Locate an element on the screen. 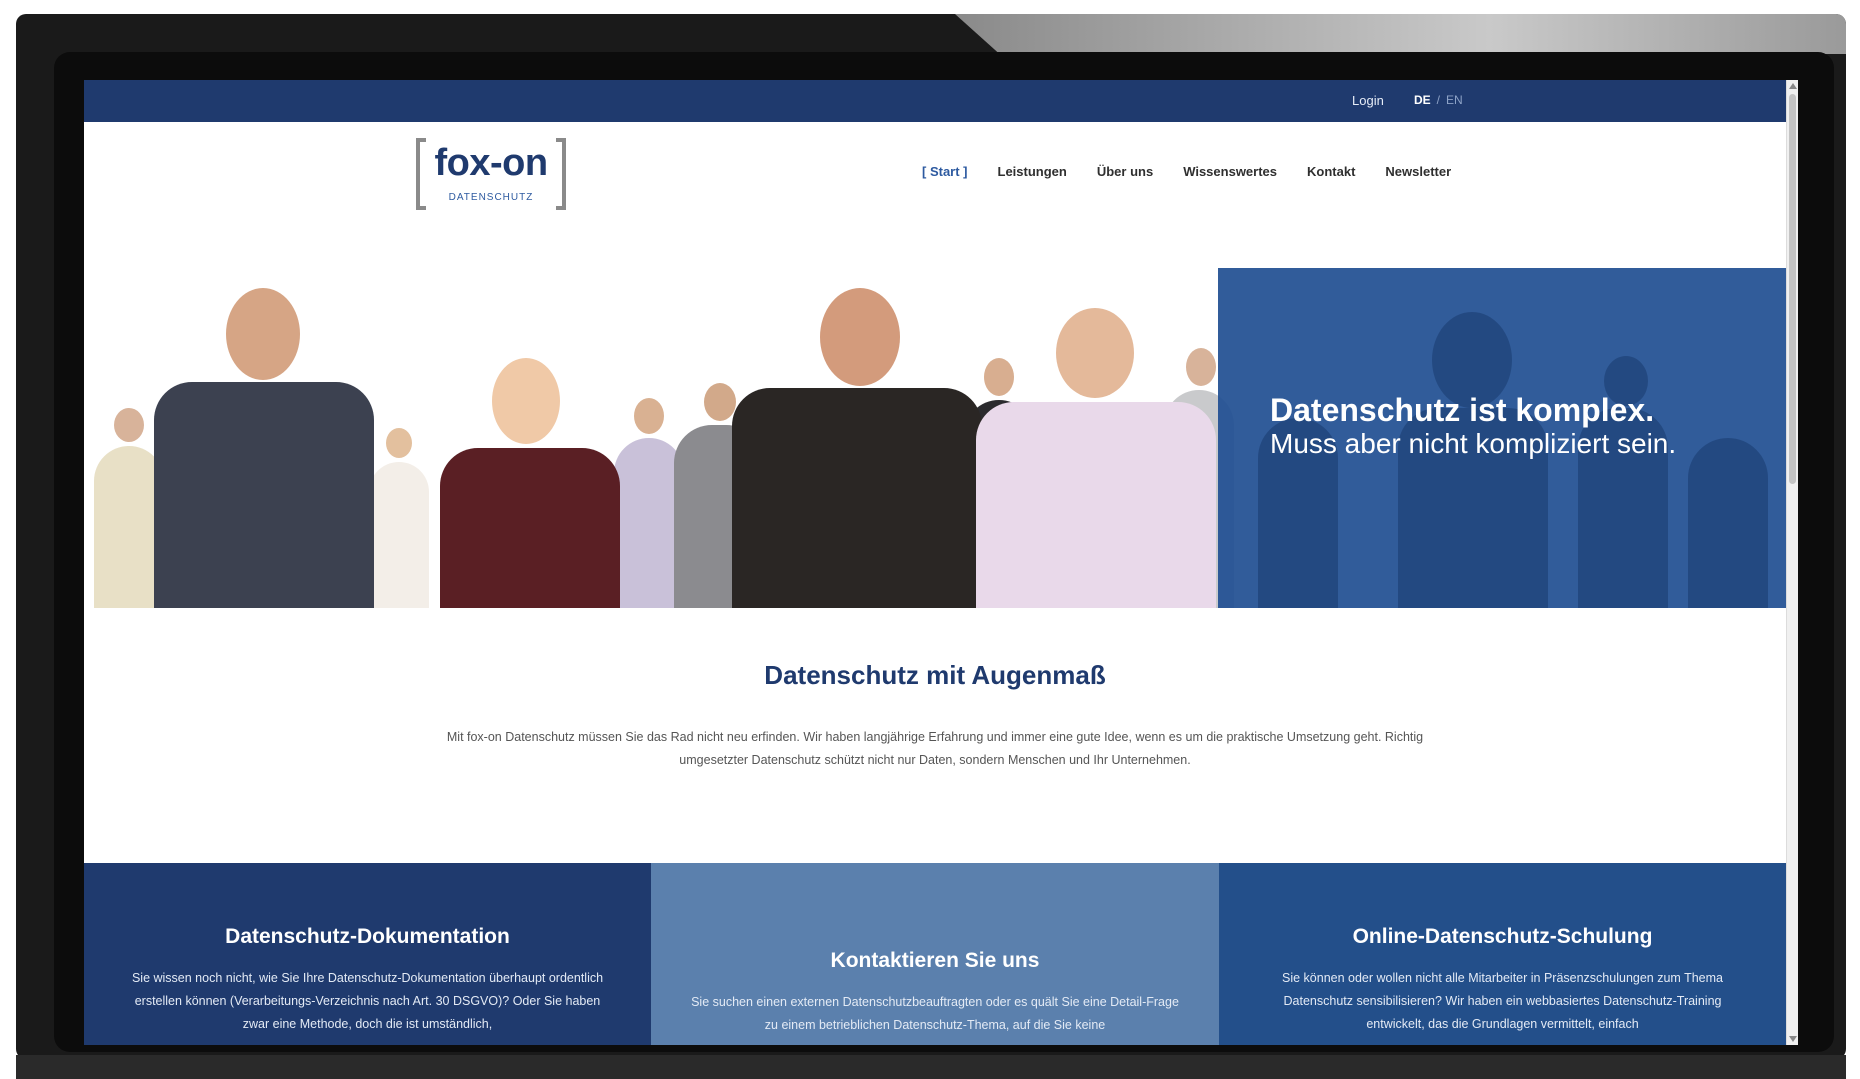 The height and width of the screenshot is (1079, 1860). scroll-thumb is located at coordinates (1792, 289).